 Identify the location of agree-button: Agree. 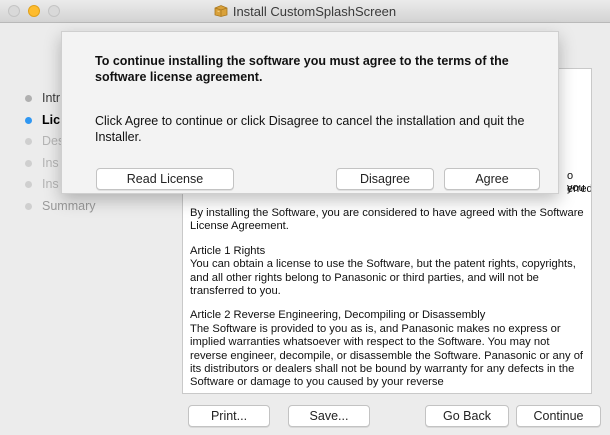
(492, 179).